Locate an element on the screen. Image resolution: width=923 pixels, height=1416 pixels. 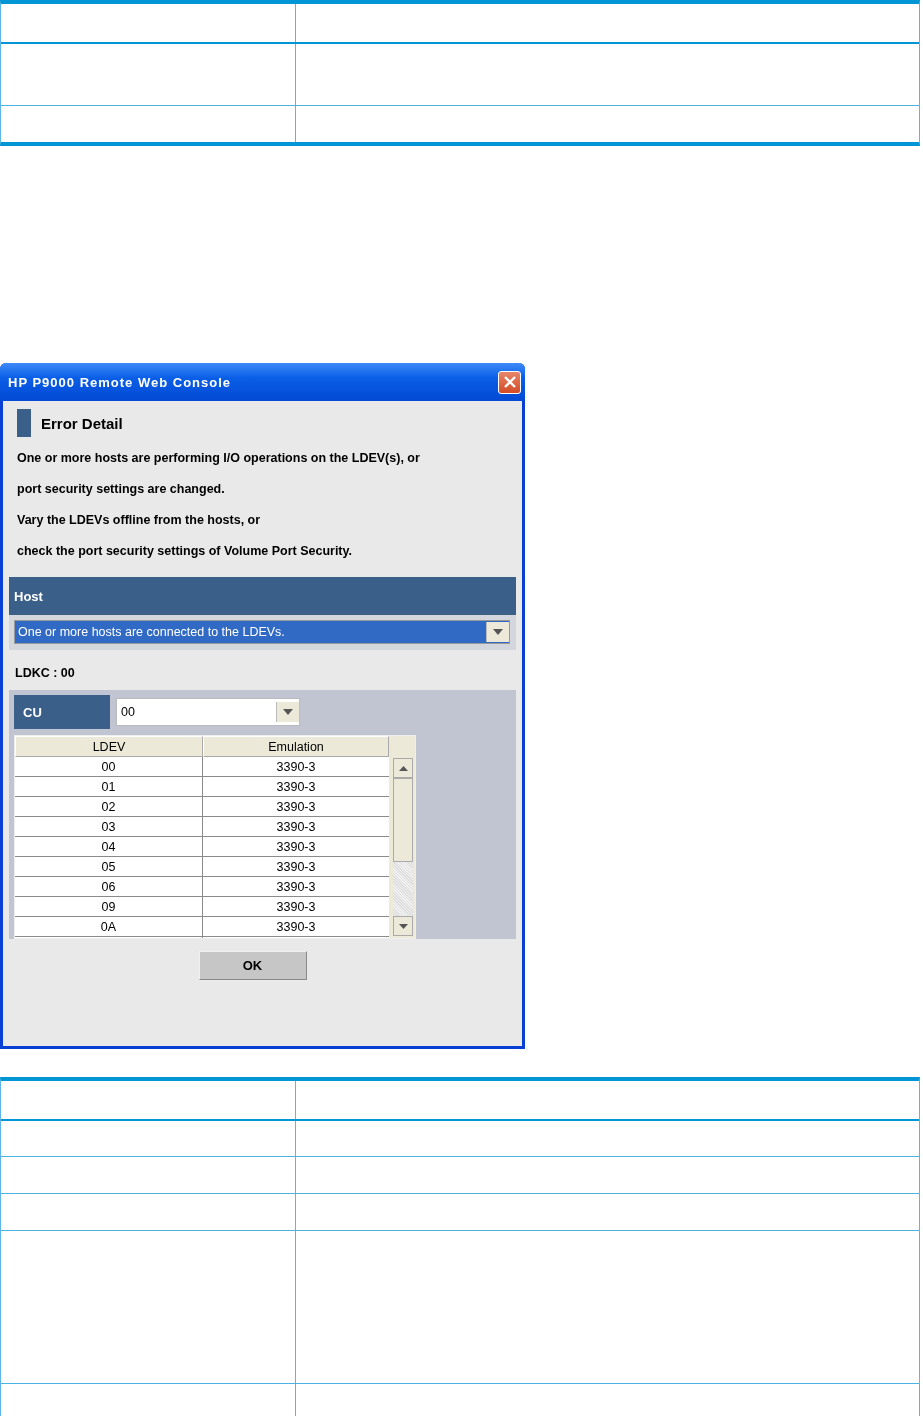
heading-marker-icon is located at coordinates (24, 423).